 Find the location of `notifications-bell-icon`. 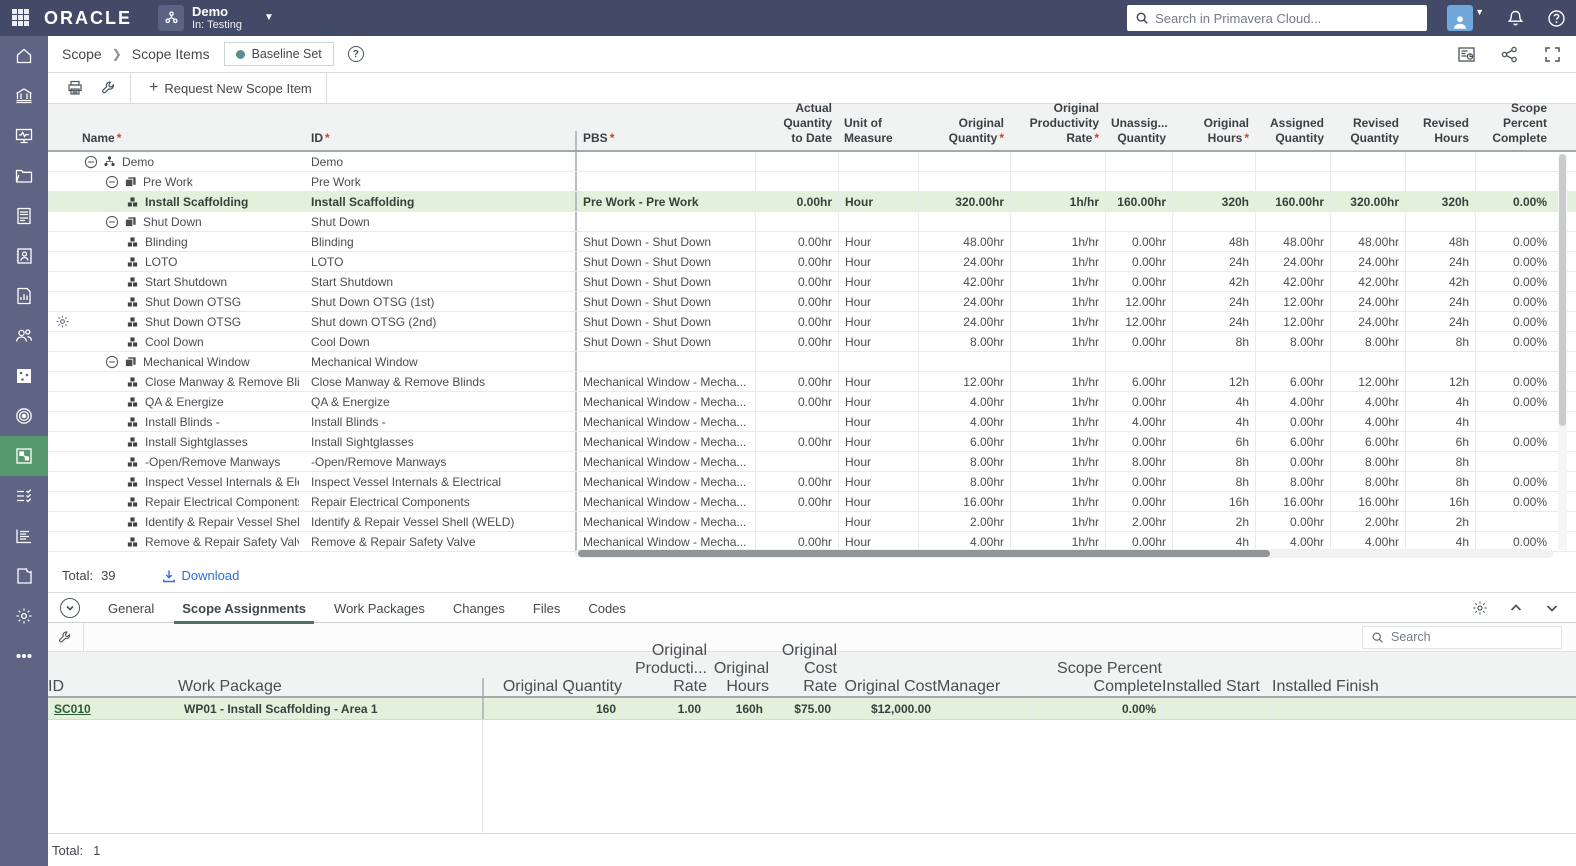

notifications-bell-icon is located at coordinates (1515, 18).